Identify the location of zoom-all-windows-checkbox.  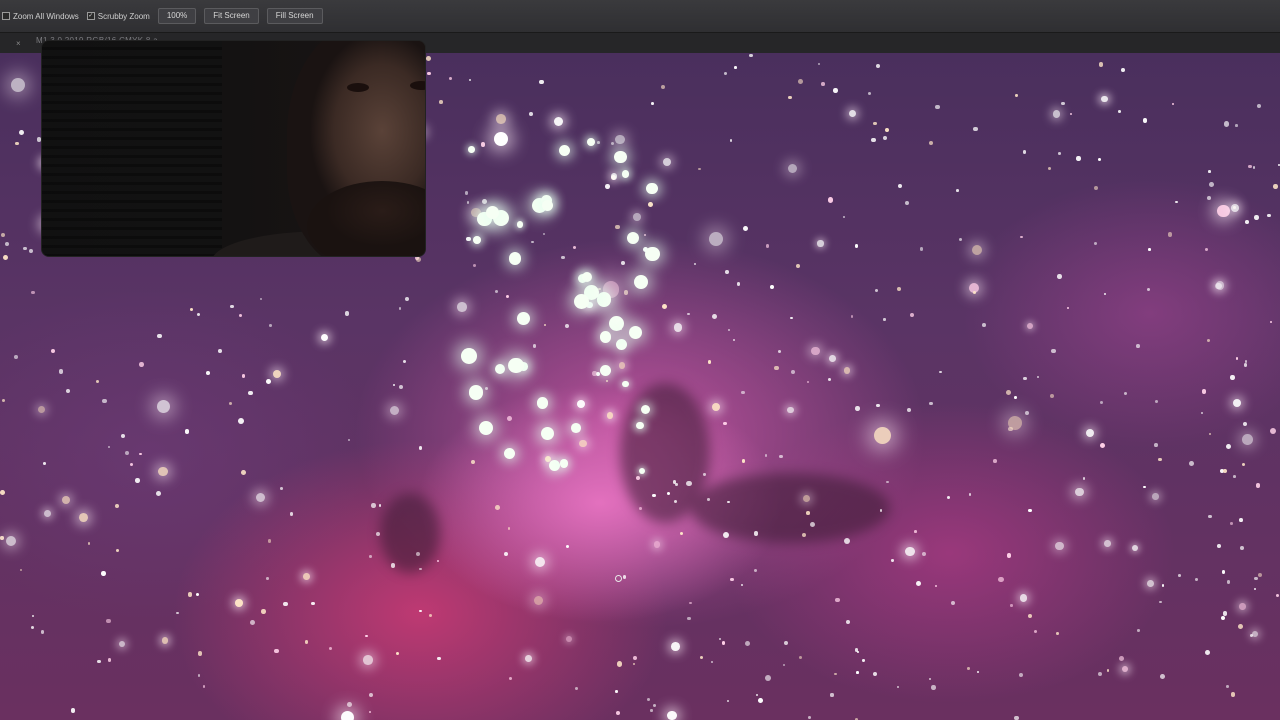
(6, 16).